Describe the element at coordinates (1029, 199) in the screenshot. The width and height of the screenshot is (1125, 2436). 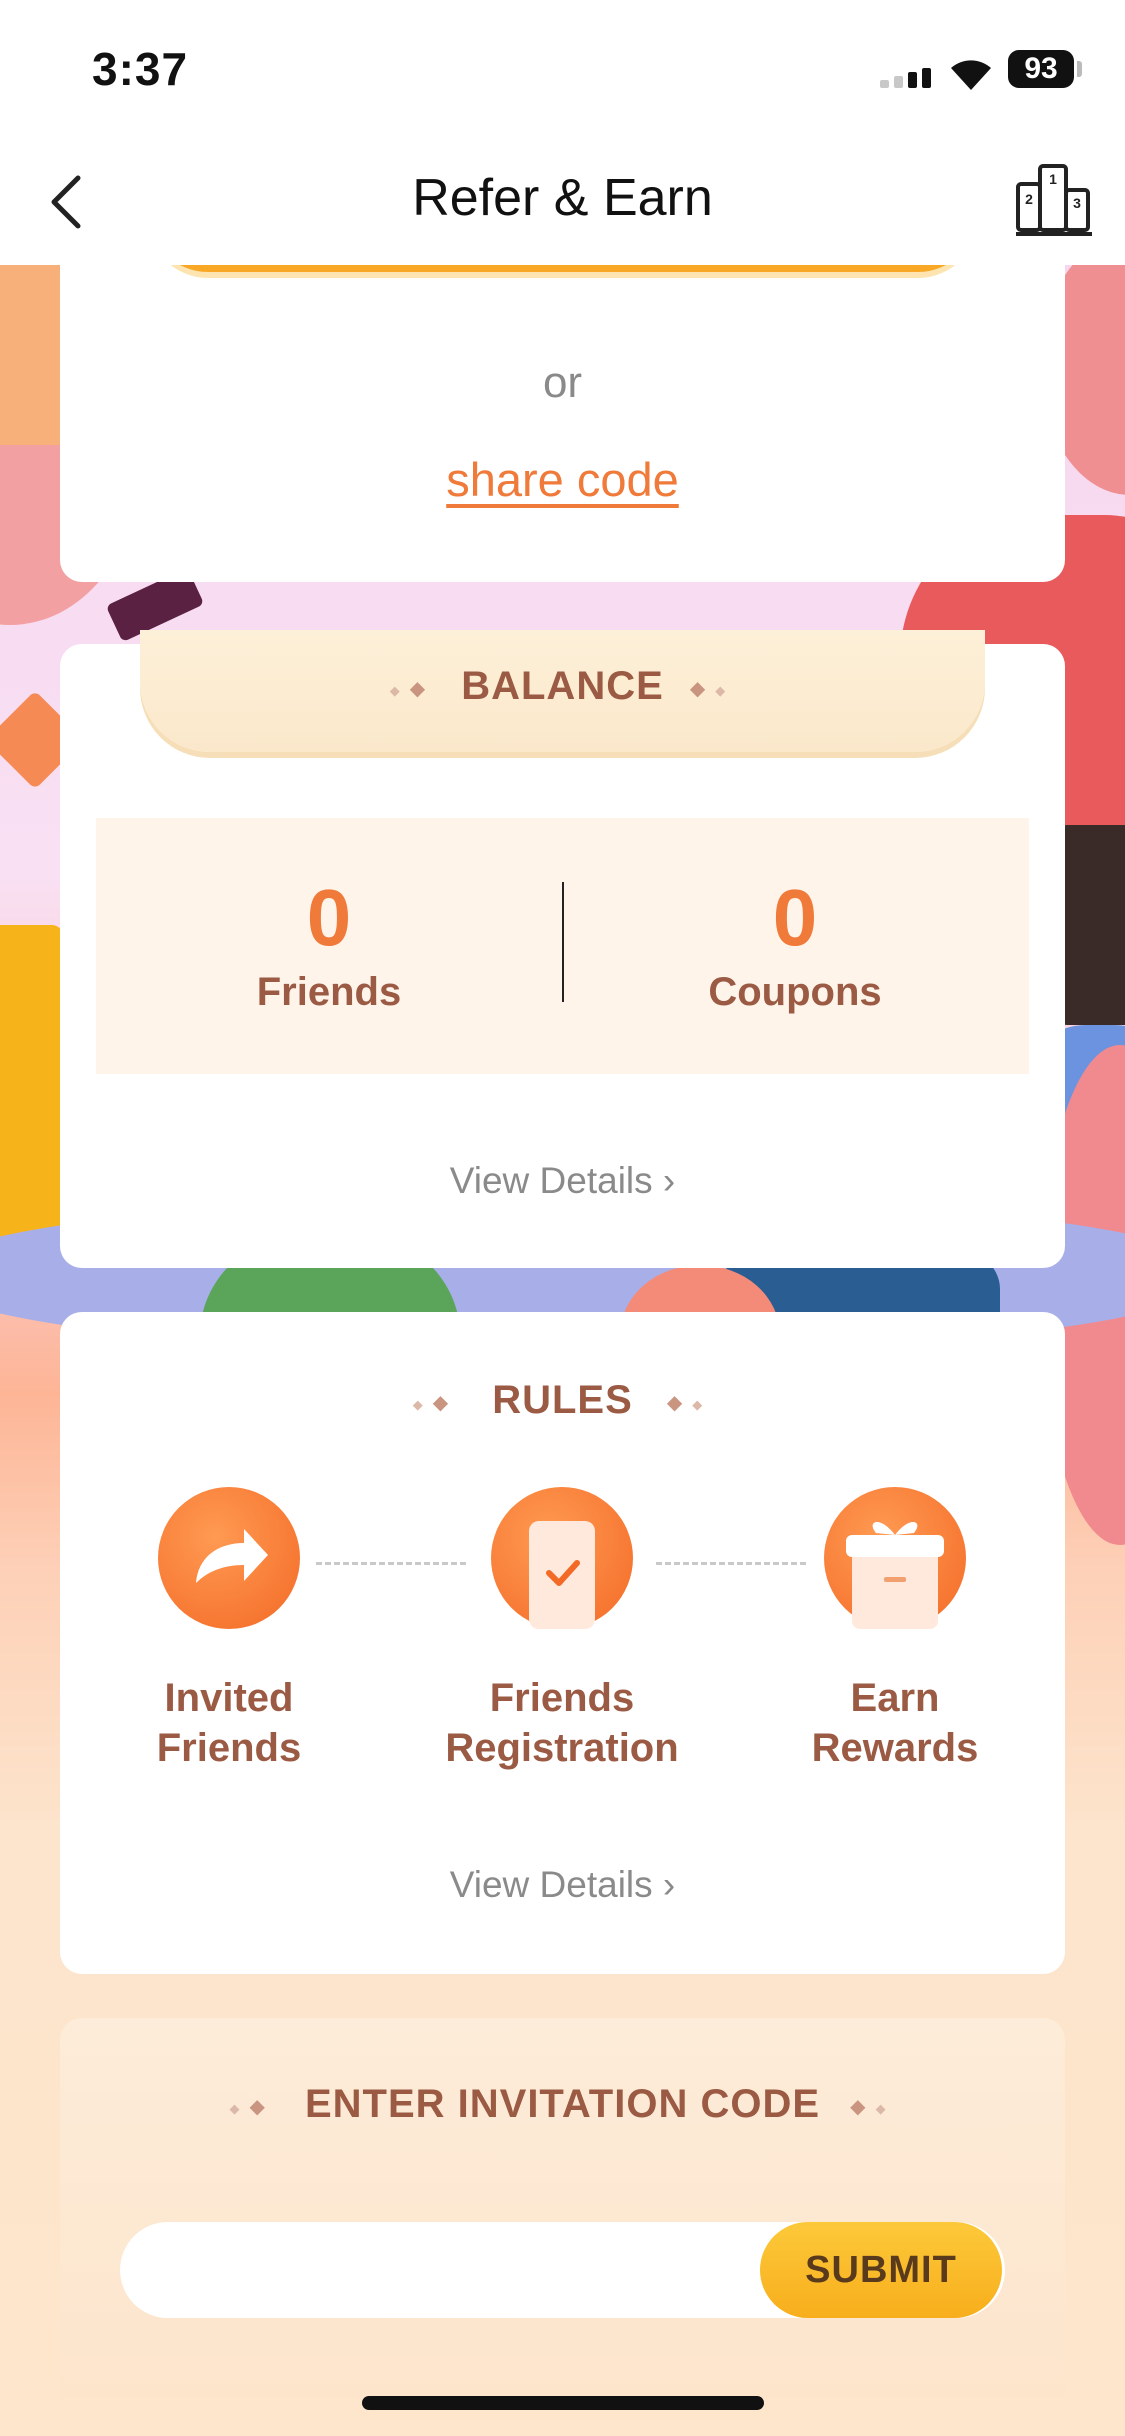
I see `svg-text: 2` at that location.